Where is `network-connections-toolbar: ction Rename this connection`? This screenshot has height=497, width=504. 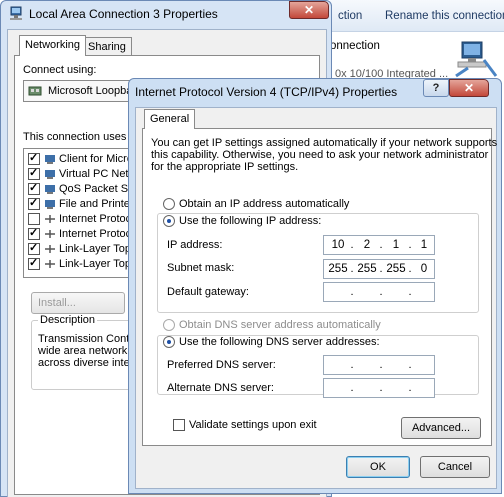
network-connections-toolbar: ction Rename this connection is located at coordinates (417, 16).